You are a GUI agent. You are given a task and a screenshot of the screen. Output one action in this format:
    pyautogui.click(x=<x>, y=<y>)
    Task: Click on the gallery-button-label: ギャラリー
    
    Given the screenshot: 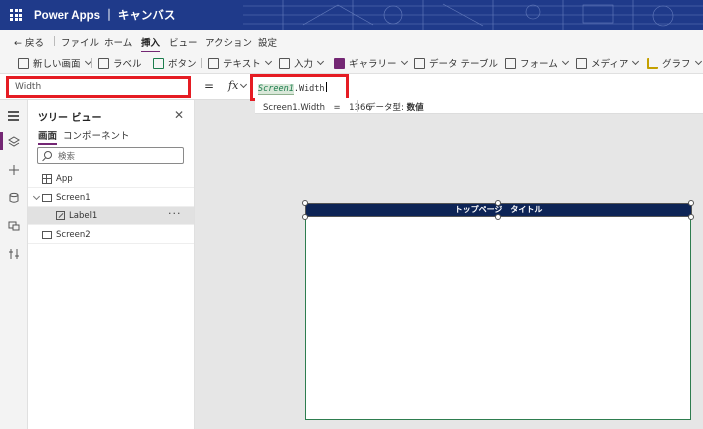 What is the action you would take?
    pyautogui.click(x=373, y=64)
    